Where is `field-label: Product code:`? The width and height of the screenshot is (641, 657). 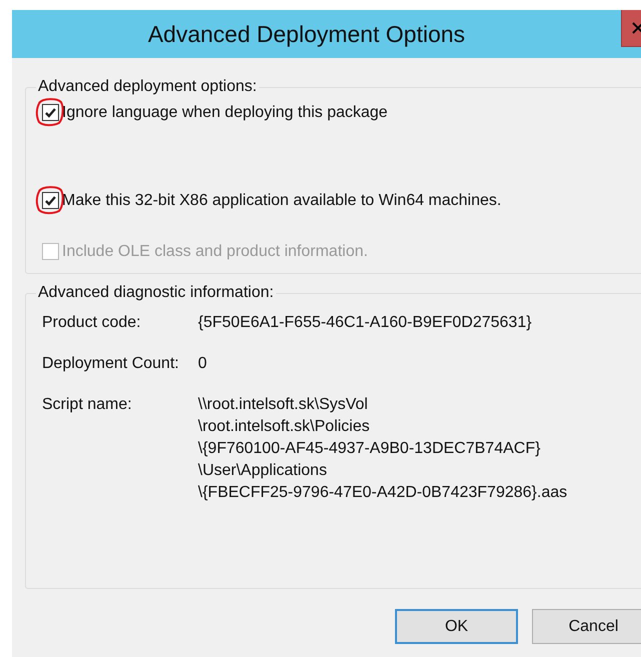
field-label: Product code: is located at coordinates (92, 323).